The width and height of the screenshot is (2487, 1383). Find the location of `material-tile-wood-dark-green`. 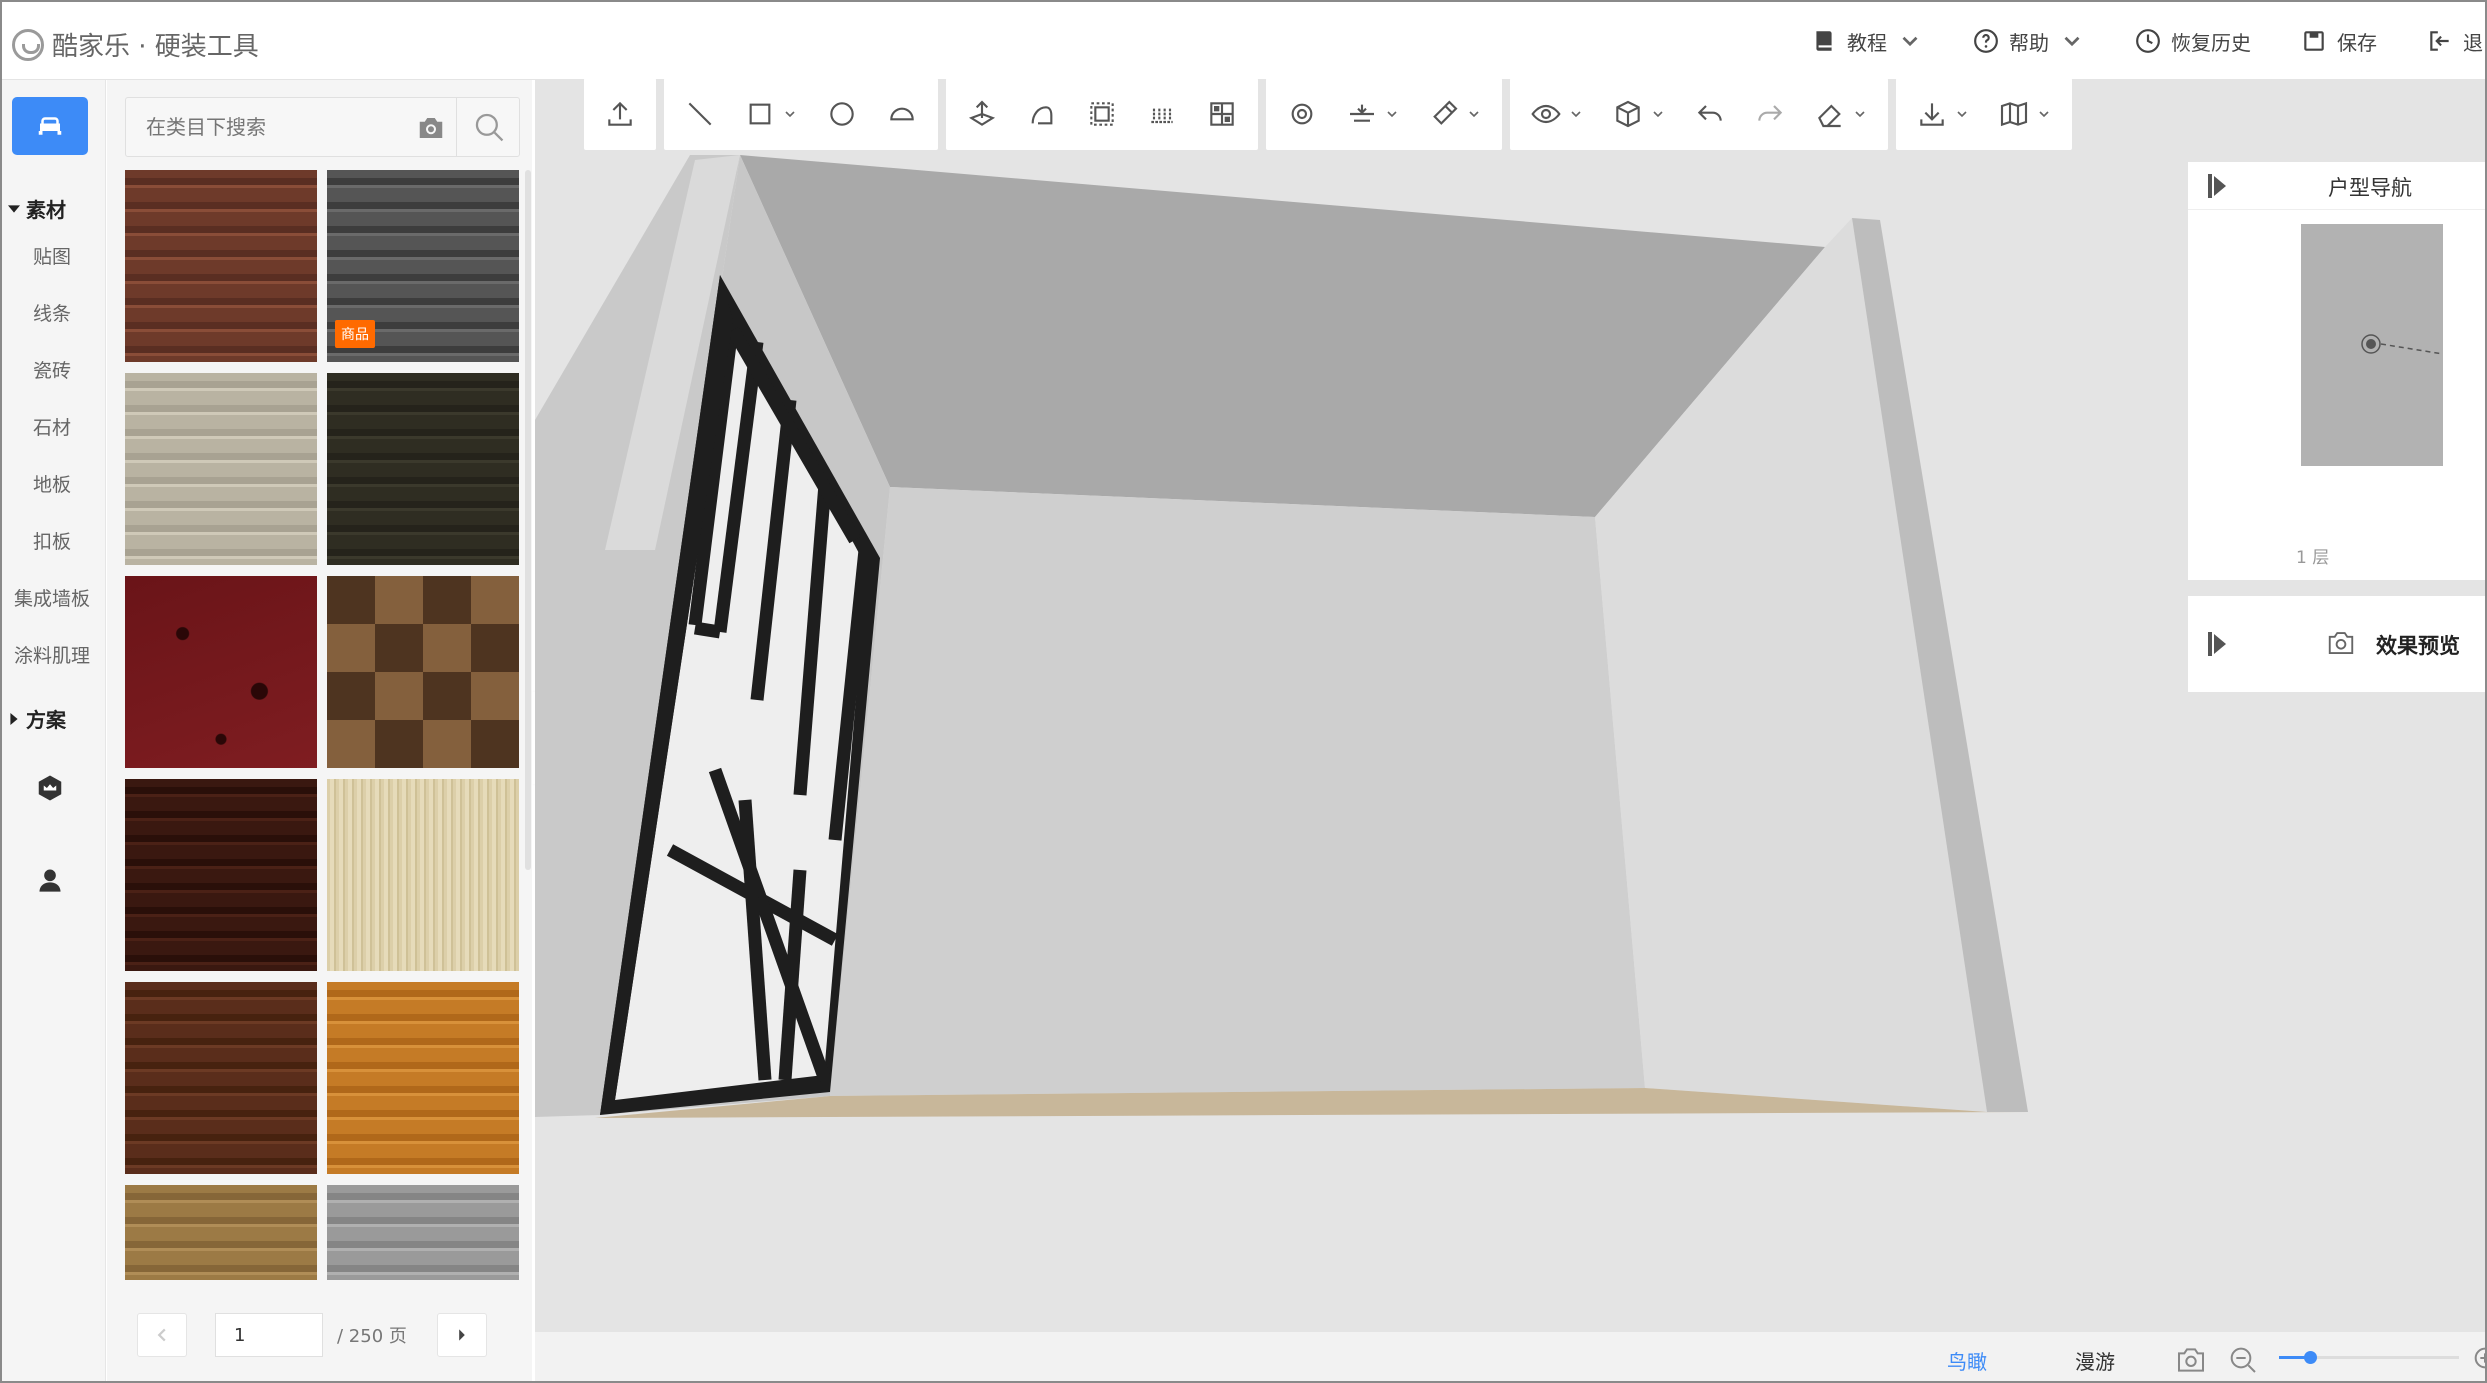

material-tile-wood-dark-green is located at coordinates (423, 469).